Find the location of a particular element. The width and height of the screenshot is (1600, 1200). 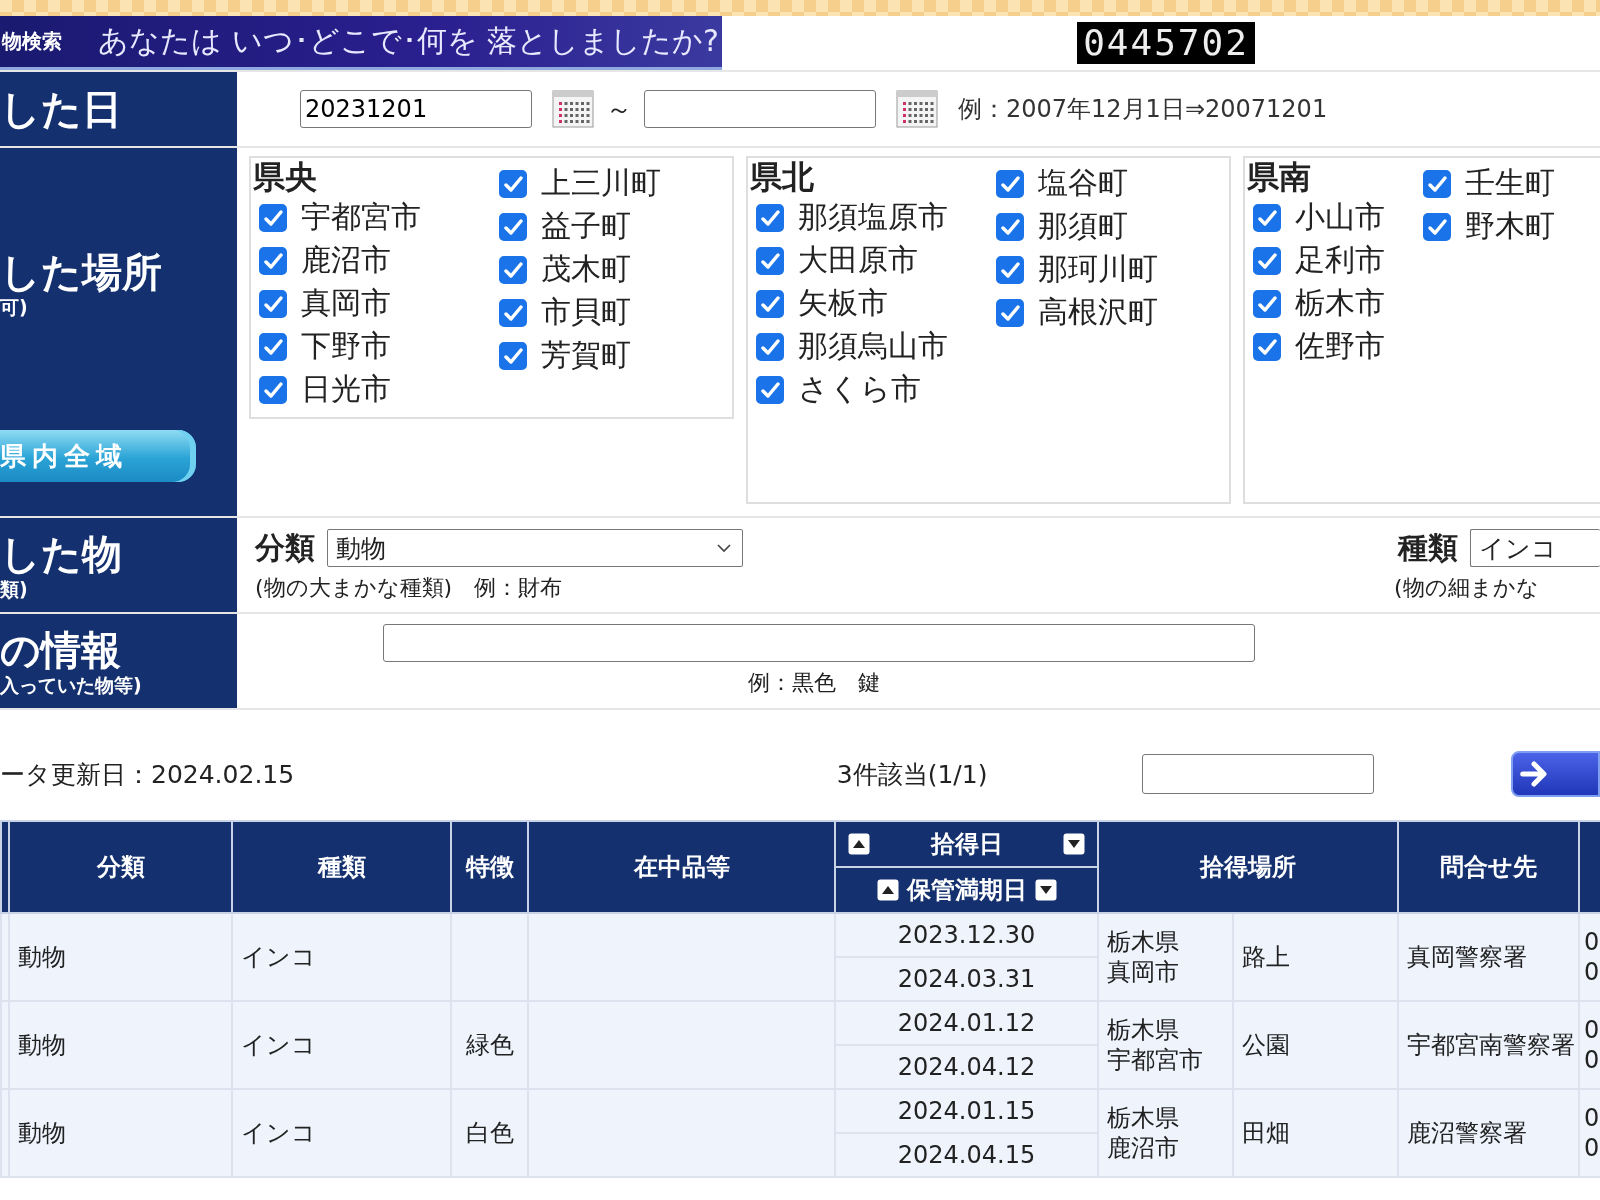

example-text: 例：2007年12月1日⇒20071201 is located at coordinates (1143, 109).